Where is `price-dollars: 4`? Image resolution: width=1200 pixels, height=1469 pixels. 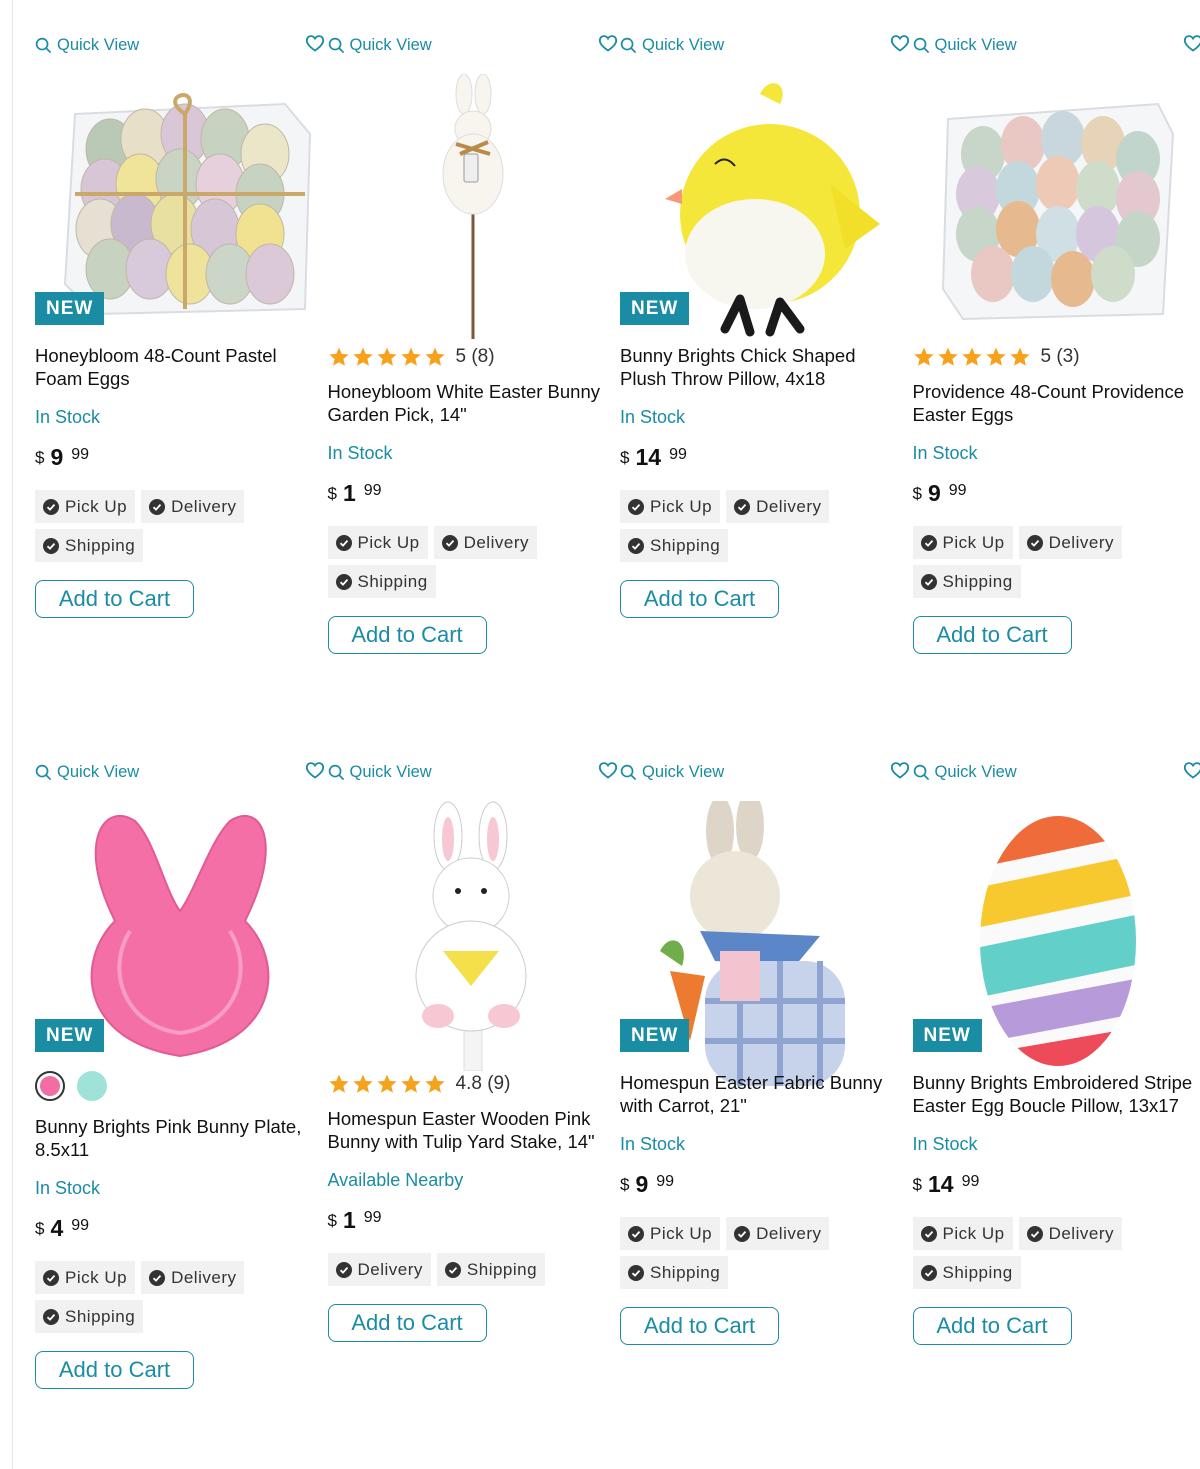
price-dollars: 4 is located at coordinates (57, 1228).